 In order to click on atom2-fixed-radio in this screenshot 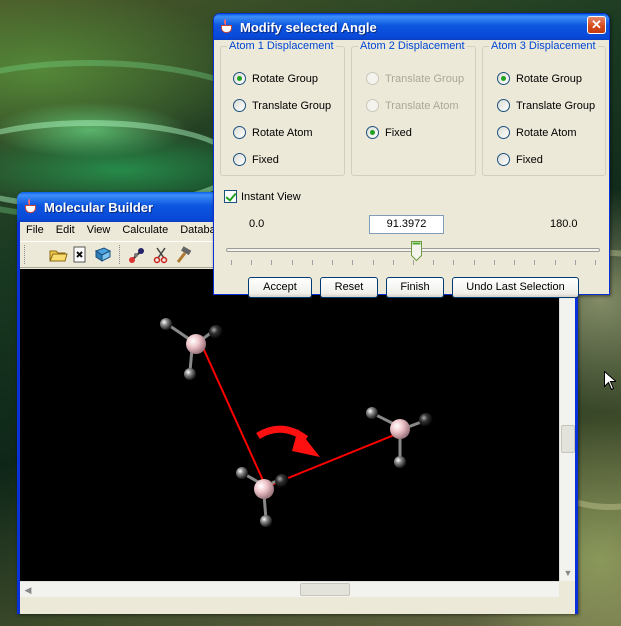, I will do `click(372, 132)`.